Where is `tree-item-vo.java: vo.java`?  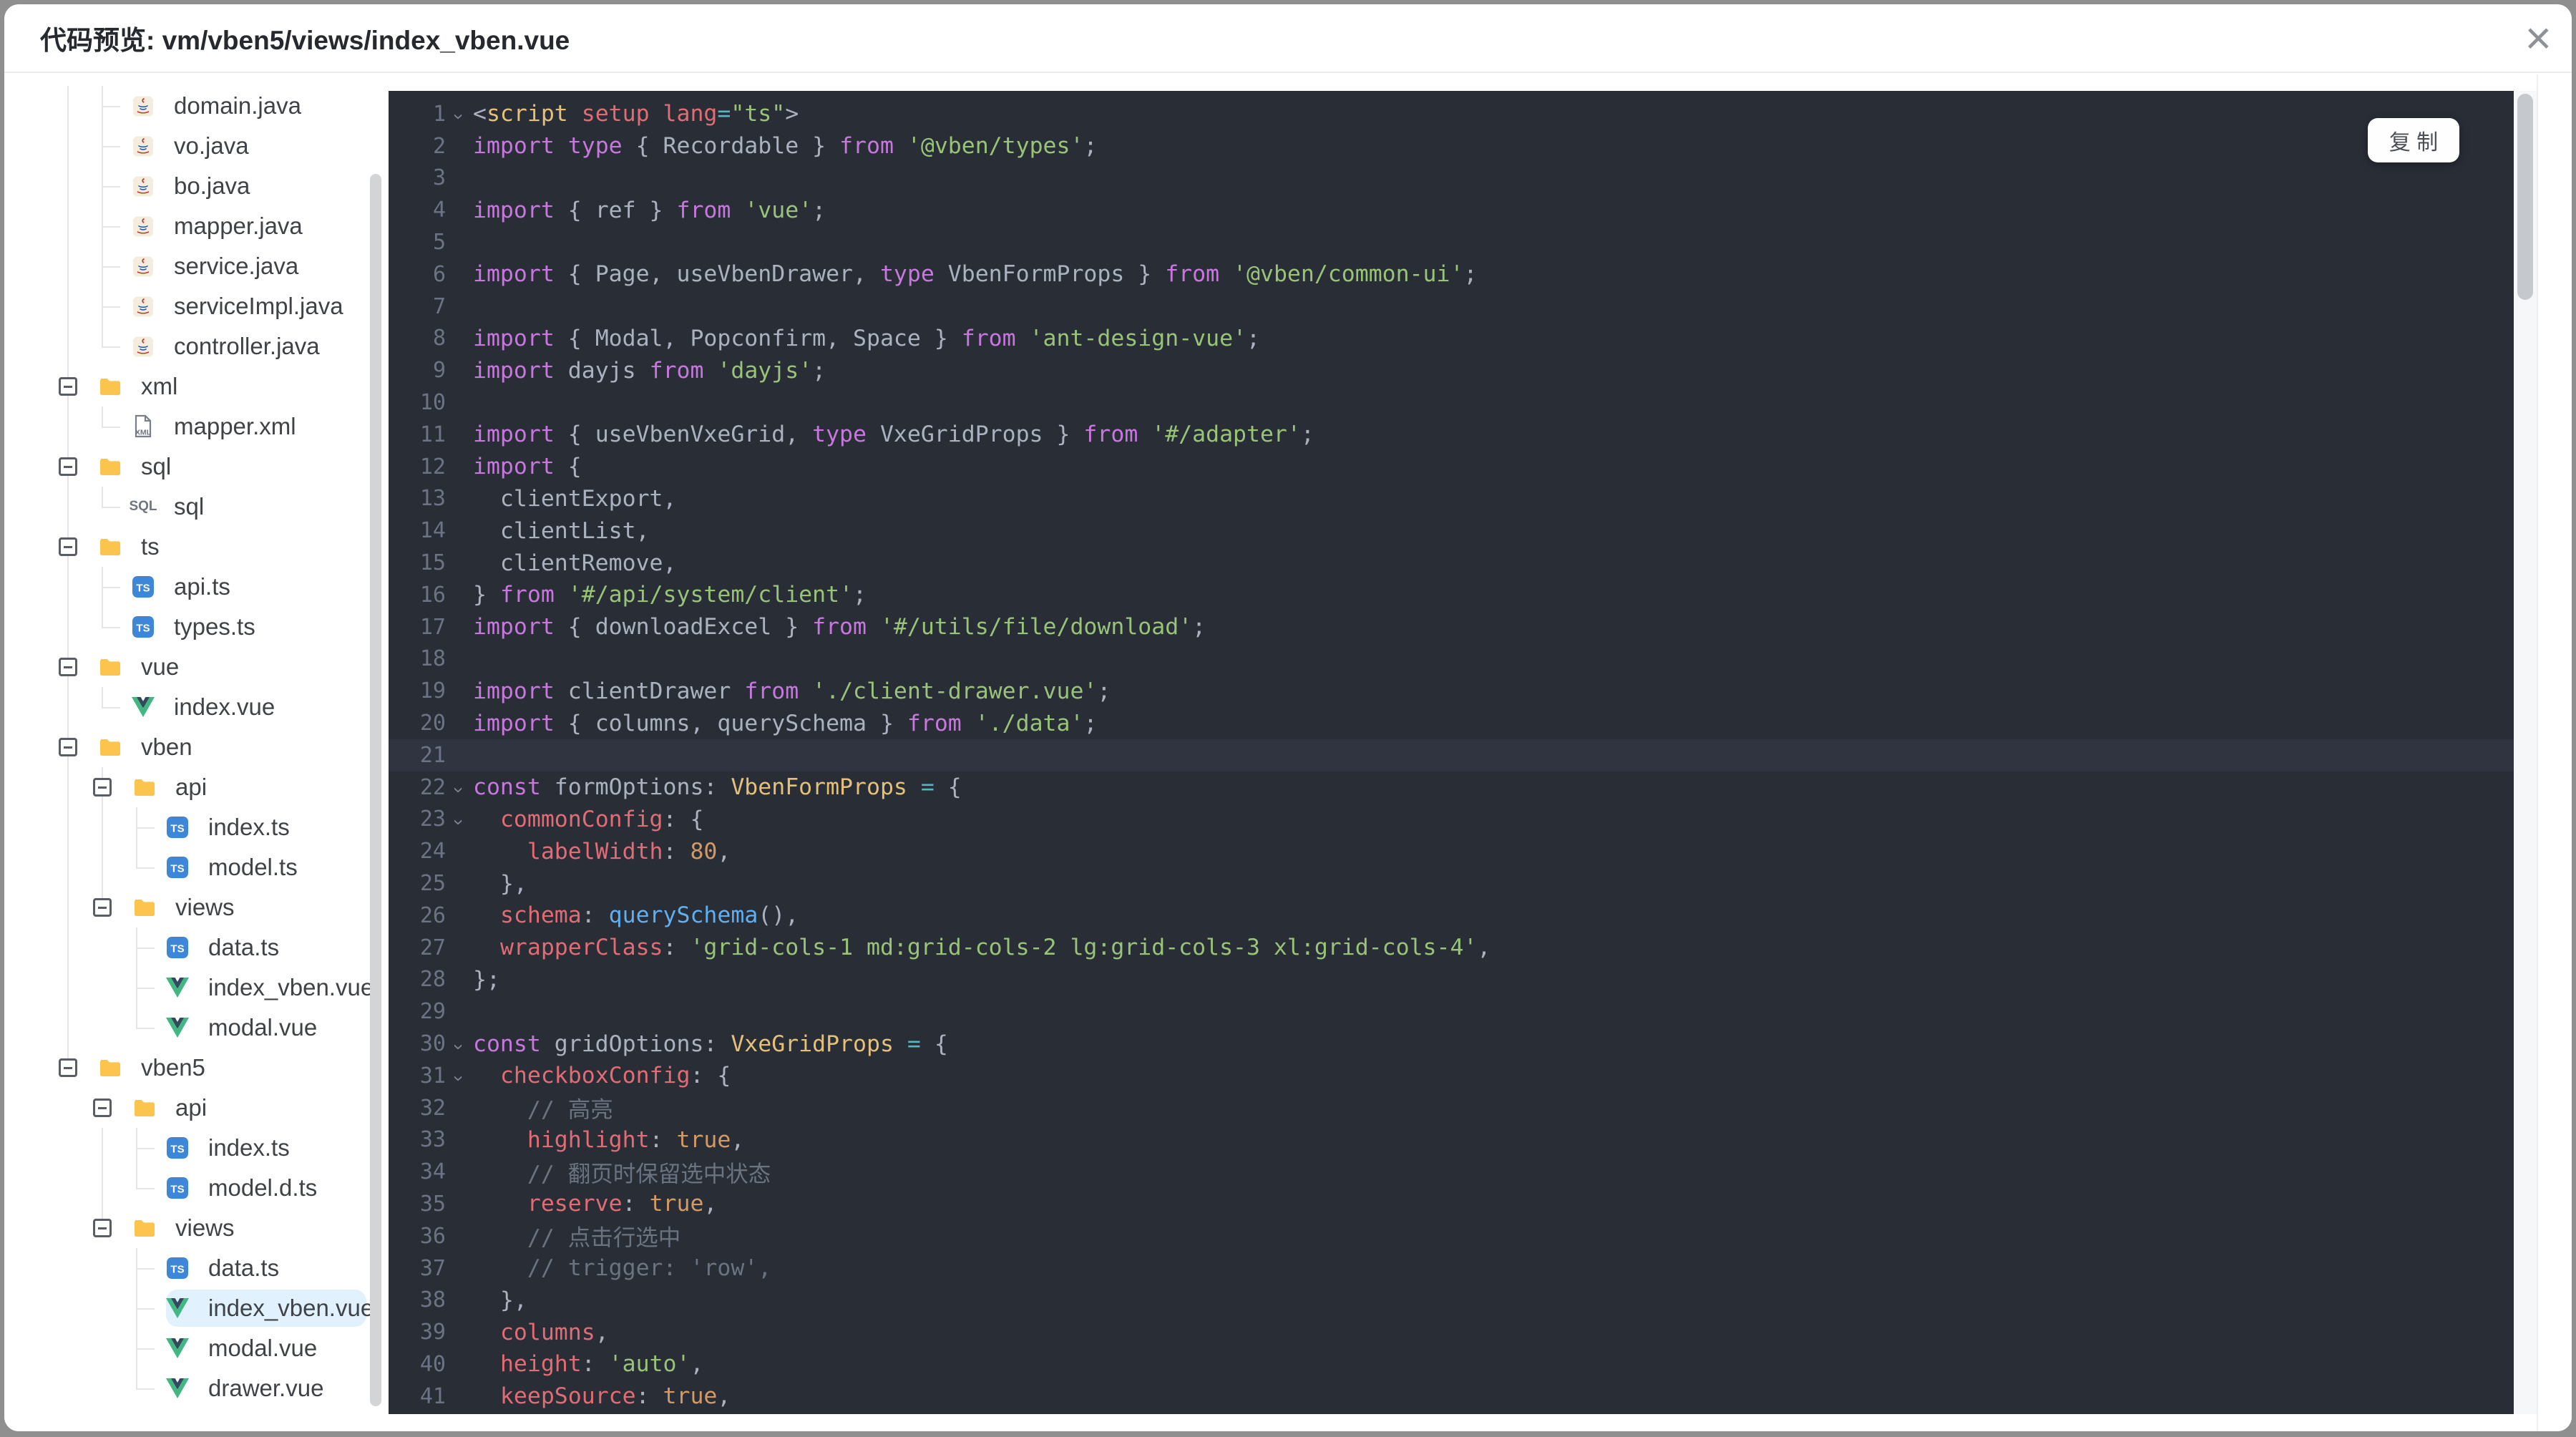 tree-item-vo.java: vo.java is located at coordinates (197, 146).